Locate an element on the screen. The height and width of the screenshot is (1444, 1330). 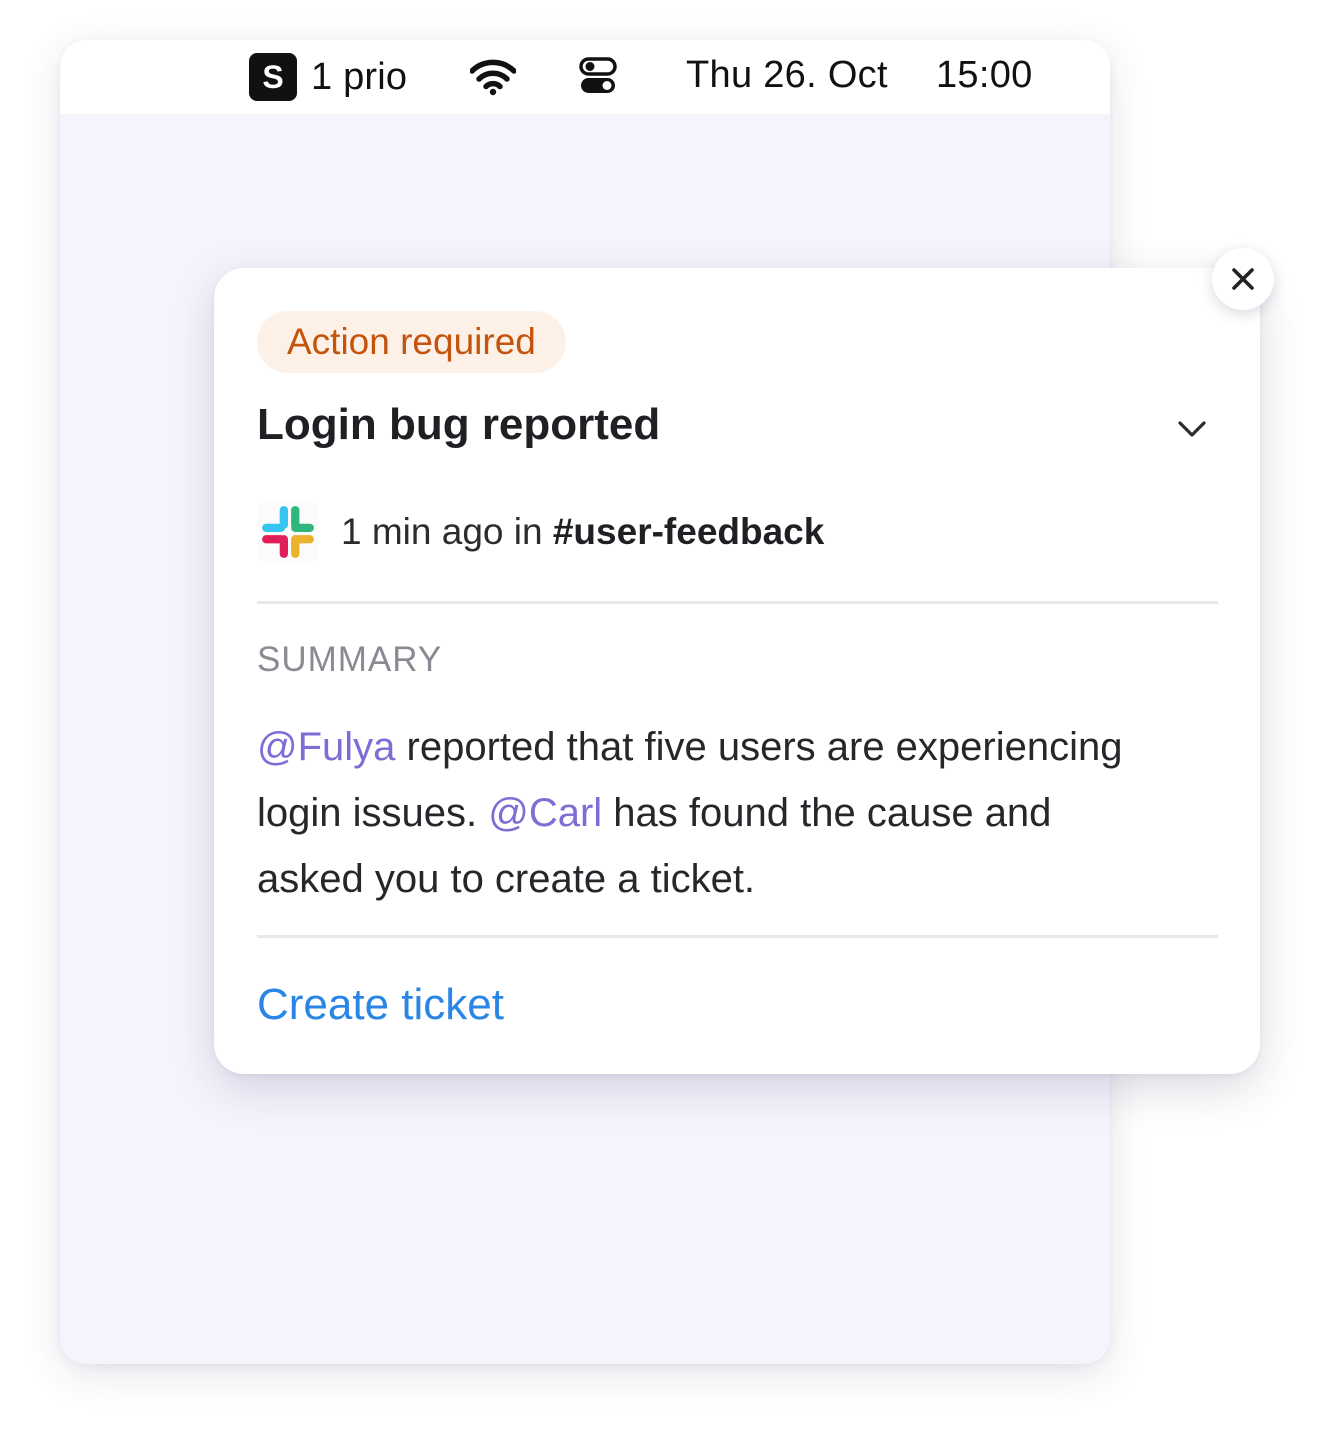
menubar-date: Thu 26. Oct is located at coordinates (787, 75).